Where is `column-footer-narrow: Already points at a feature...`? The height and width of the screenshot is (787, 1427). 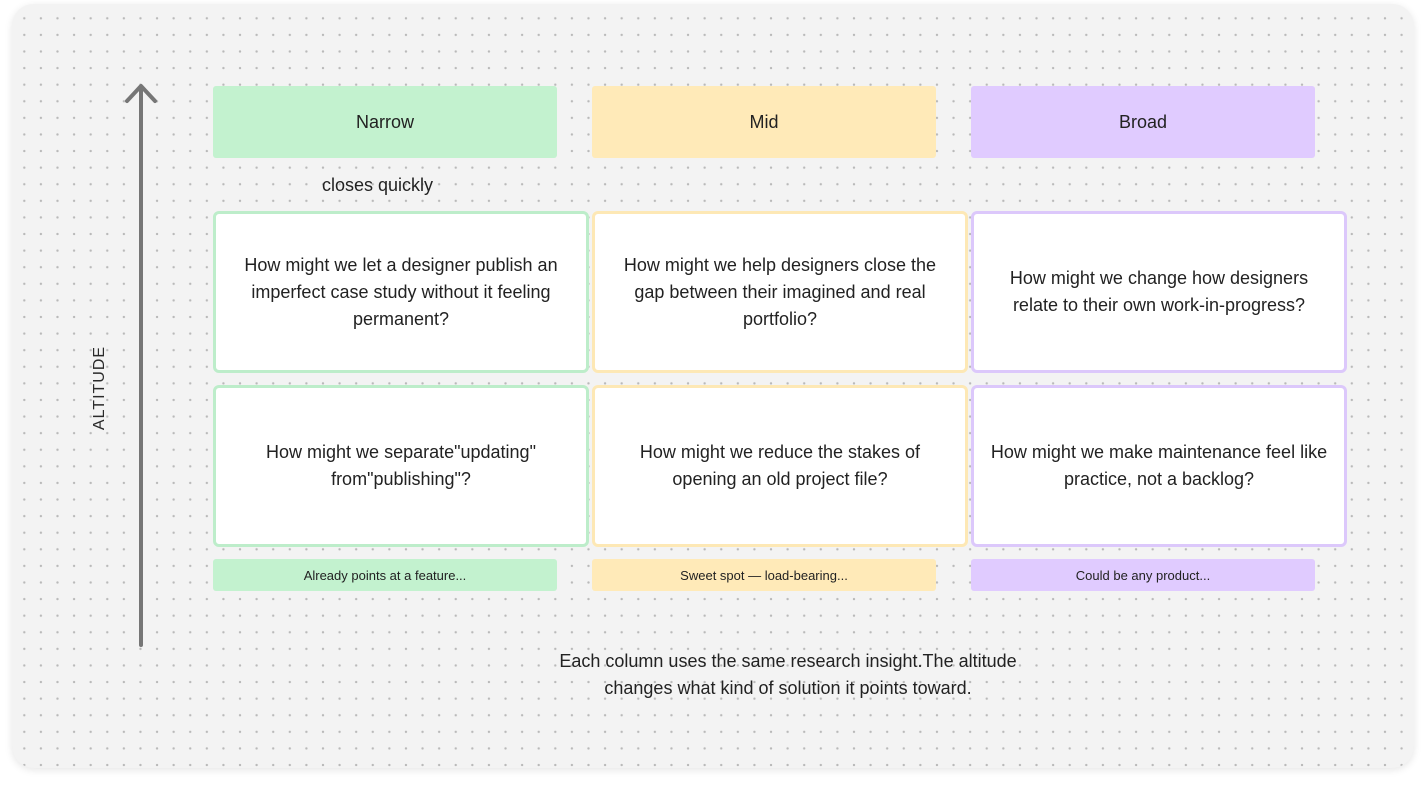
column-footer-narrow: Already points at a feature... is located at coordinates (385, 575).